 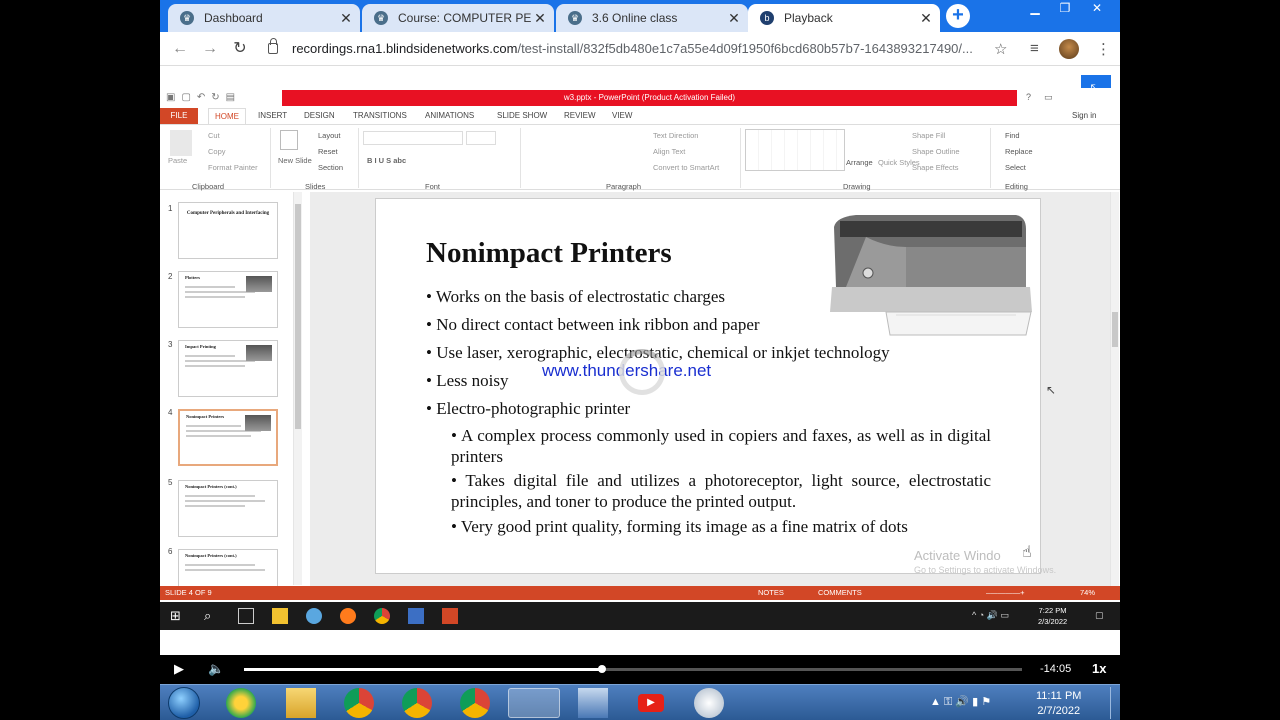 What do you see at coordinates (210, 49) in the screenshot?
I see `forward-button: →` at bounding box center [210, 49].